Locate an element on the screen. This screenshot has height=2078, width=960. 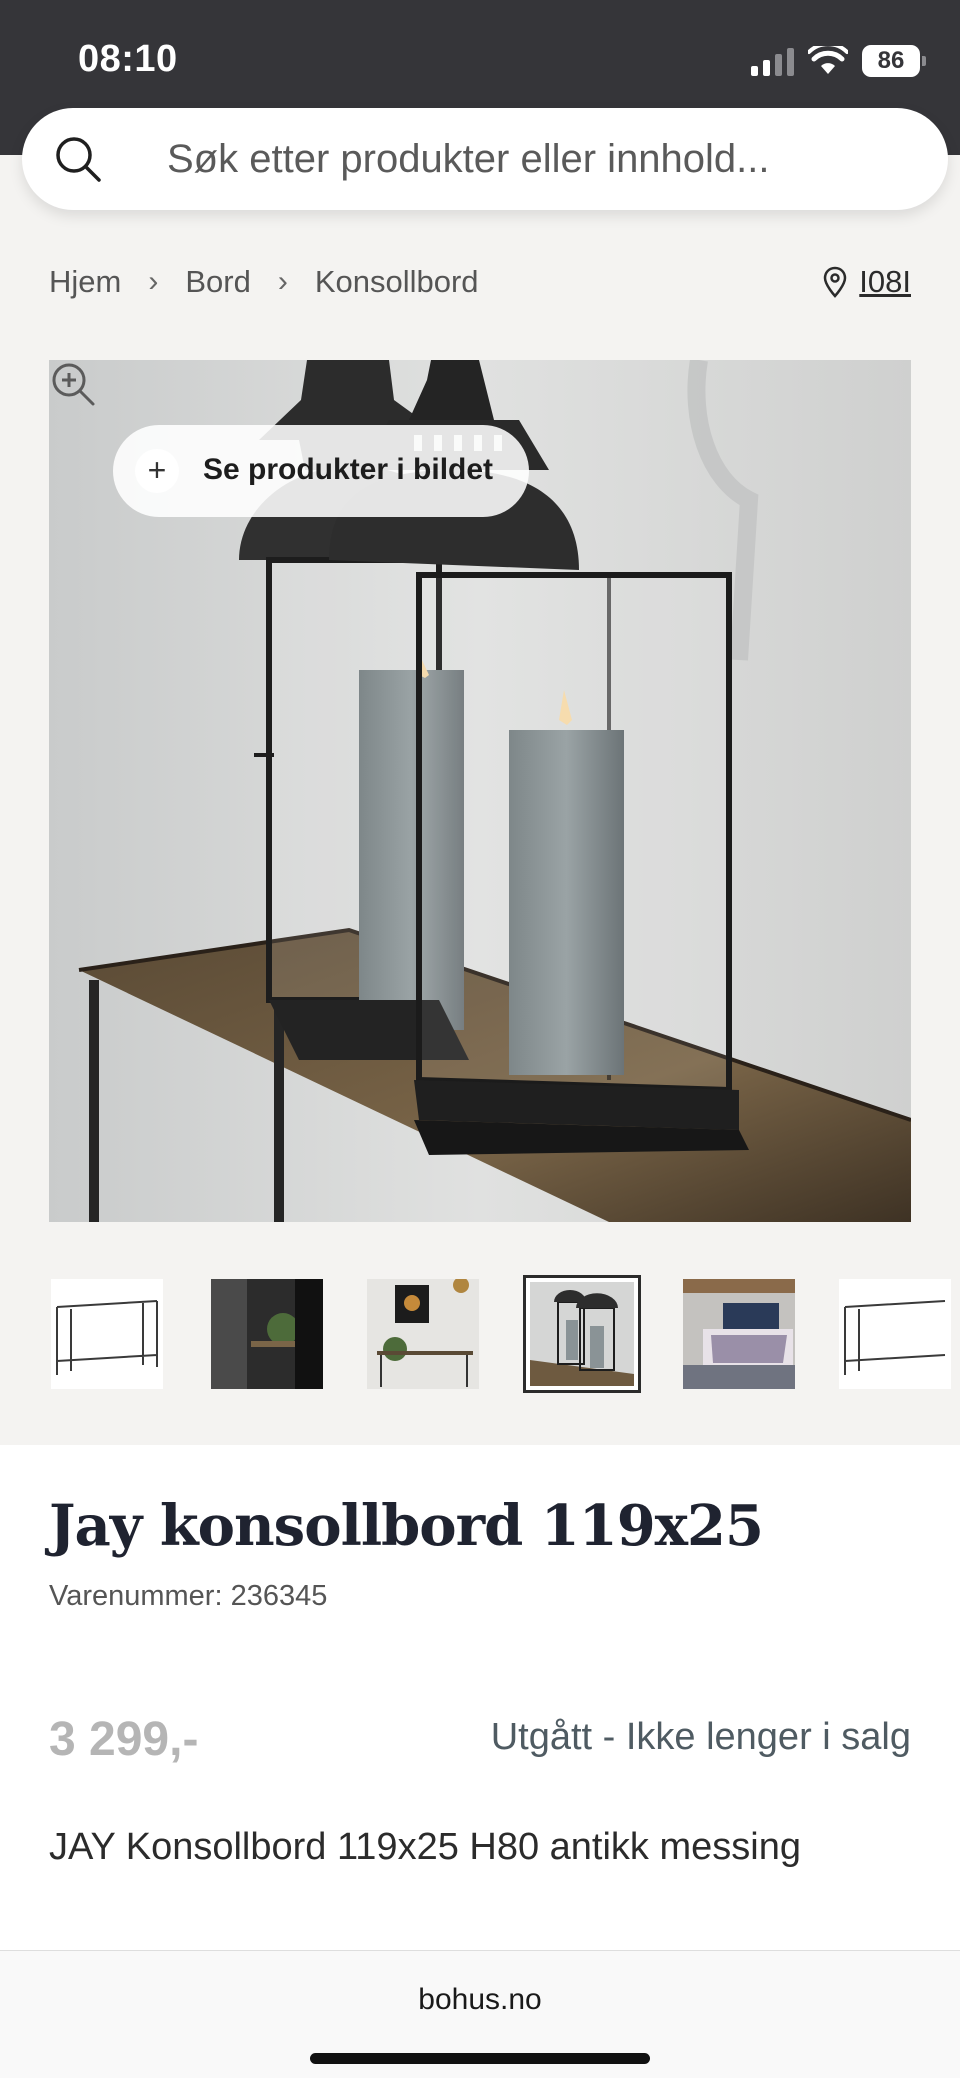
search-bar is located at coordinates (485, 159).